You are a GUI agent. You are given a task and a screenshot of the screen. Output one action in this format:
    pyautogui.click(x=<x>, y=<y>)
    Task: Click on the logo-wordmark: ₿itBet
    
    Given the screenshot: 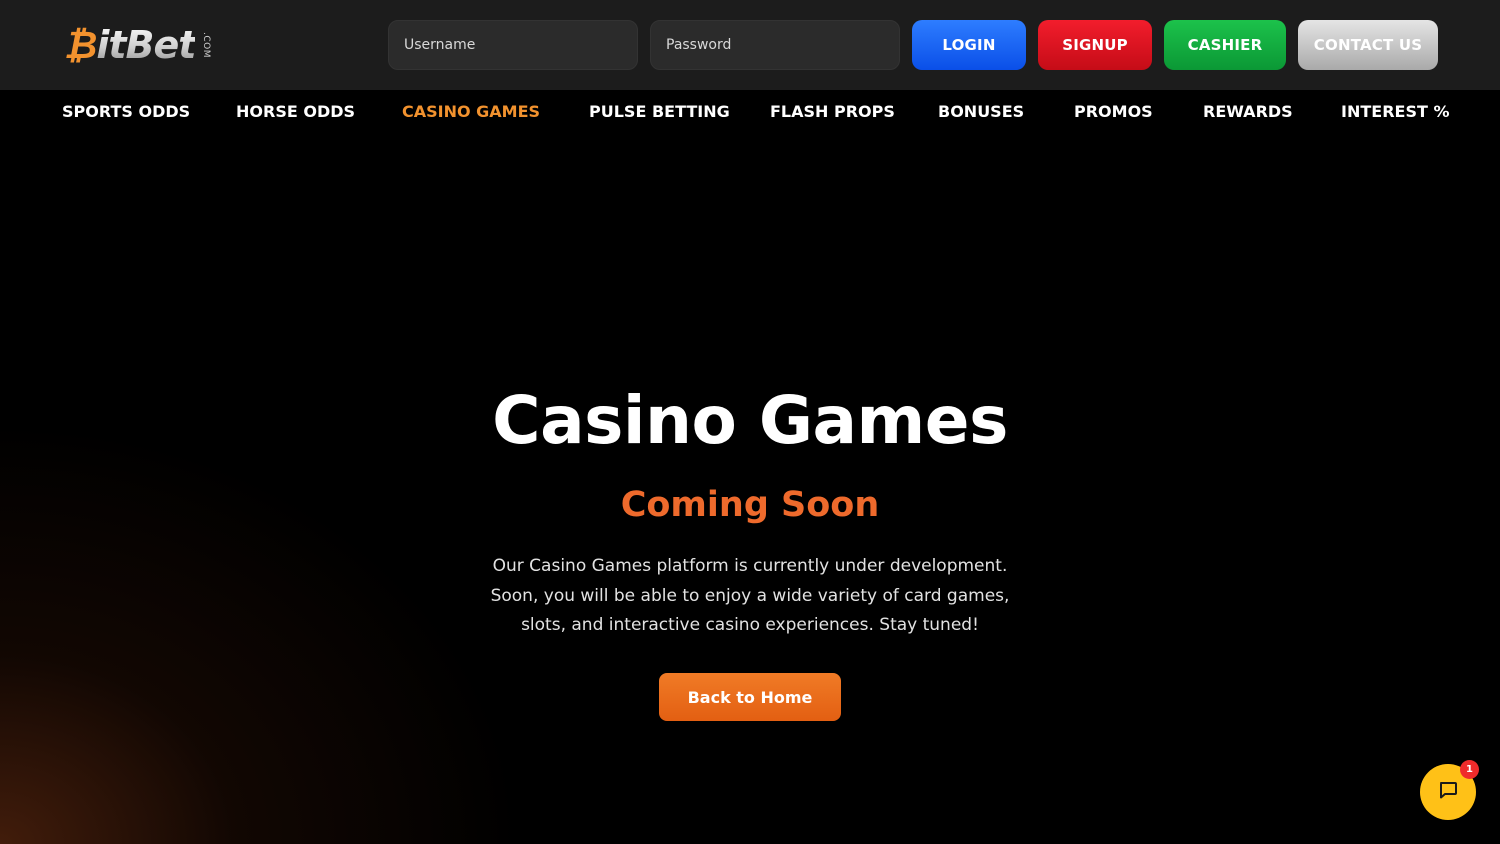 What is the action you would take?
    pyautogui.click(x=130, y=45)
    